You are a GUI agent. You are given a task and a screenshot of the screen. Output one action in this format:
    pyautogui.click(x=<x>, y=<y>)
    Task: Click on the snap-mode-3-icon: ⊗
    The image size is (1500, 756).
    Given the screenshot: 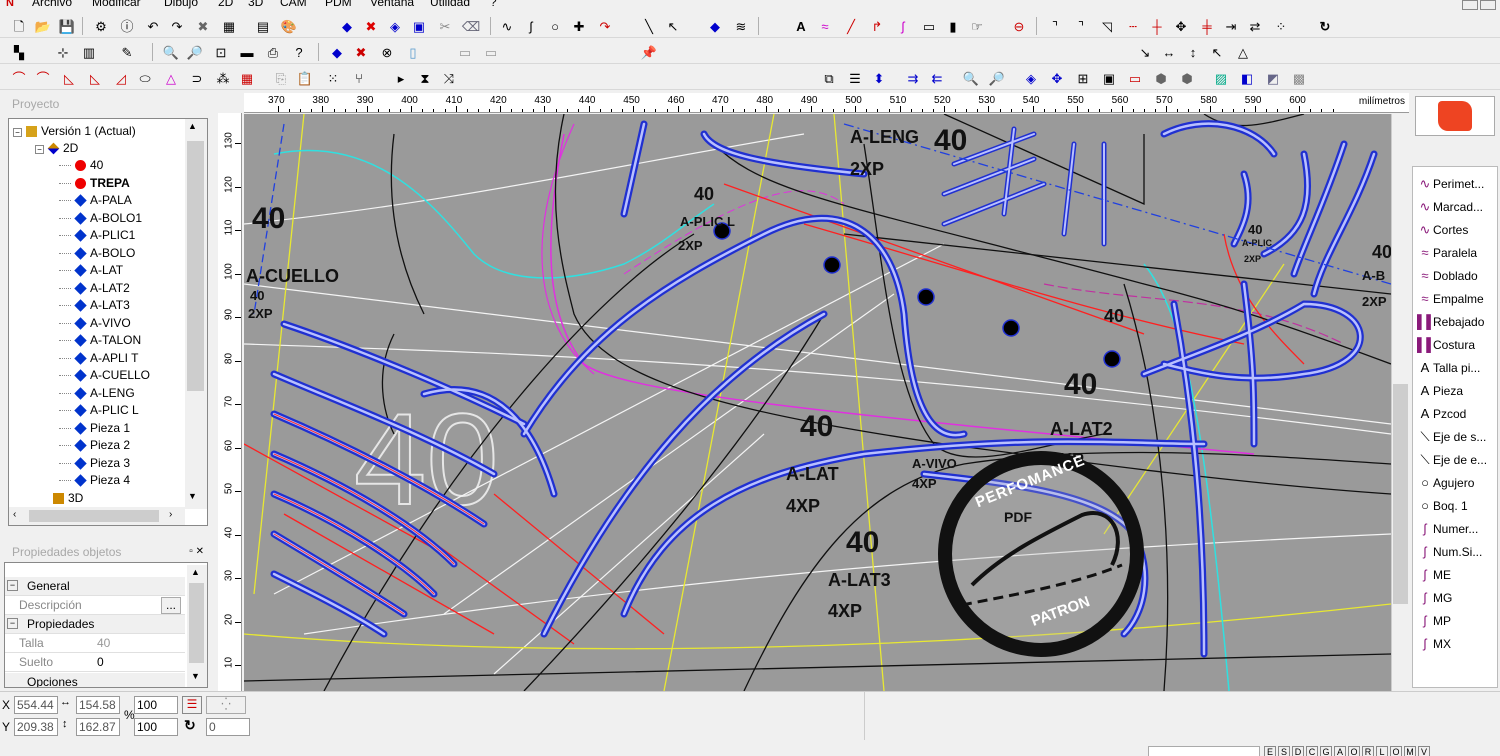 What is the action you would take?
    pyautogui.click(x=387, y=52)
    